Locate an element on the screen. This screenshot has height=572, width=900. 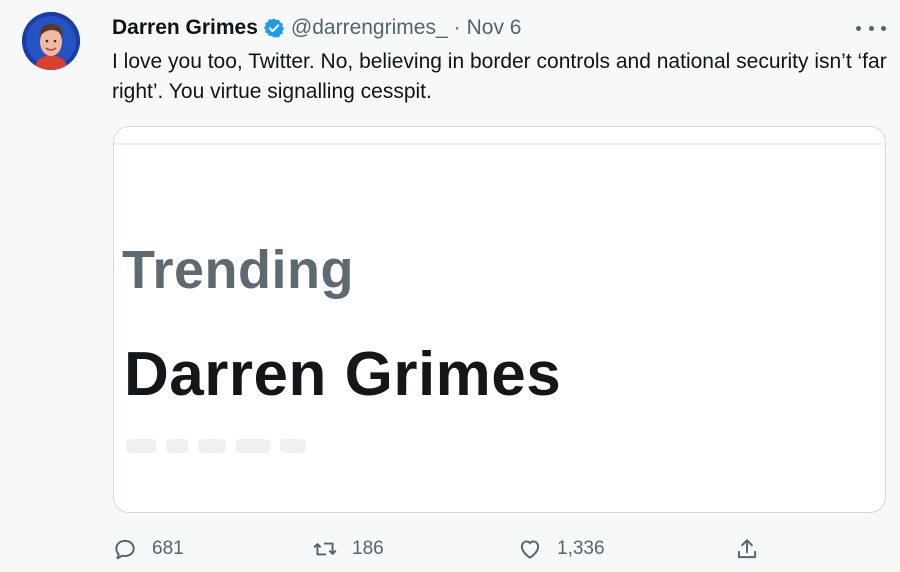
card-faded-text is located at coordinates (231, 446).